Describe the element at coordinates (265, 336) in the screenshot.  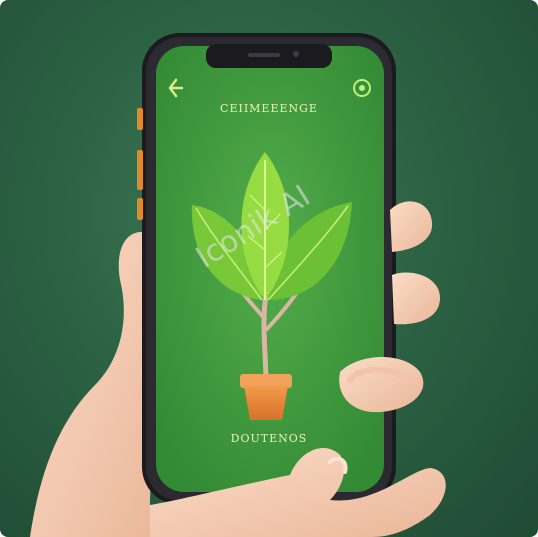
I see `plant-stem` at that location.